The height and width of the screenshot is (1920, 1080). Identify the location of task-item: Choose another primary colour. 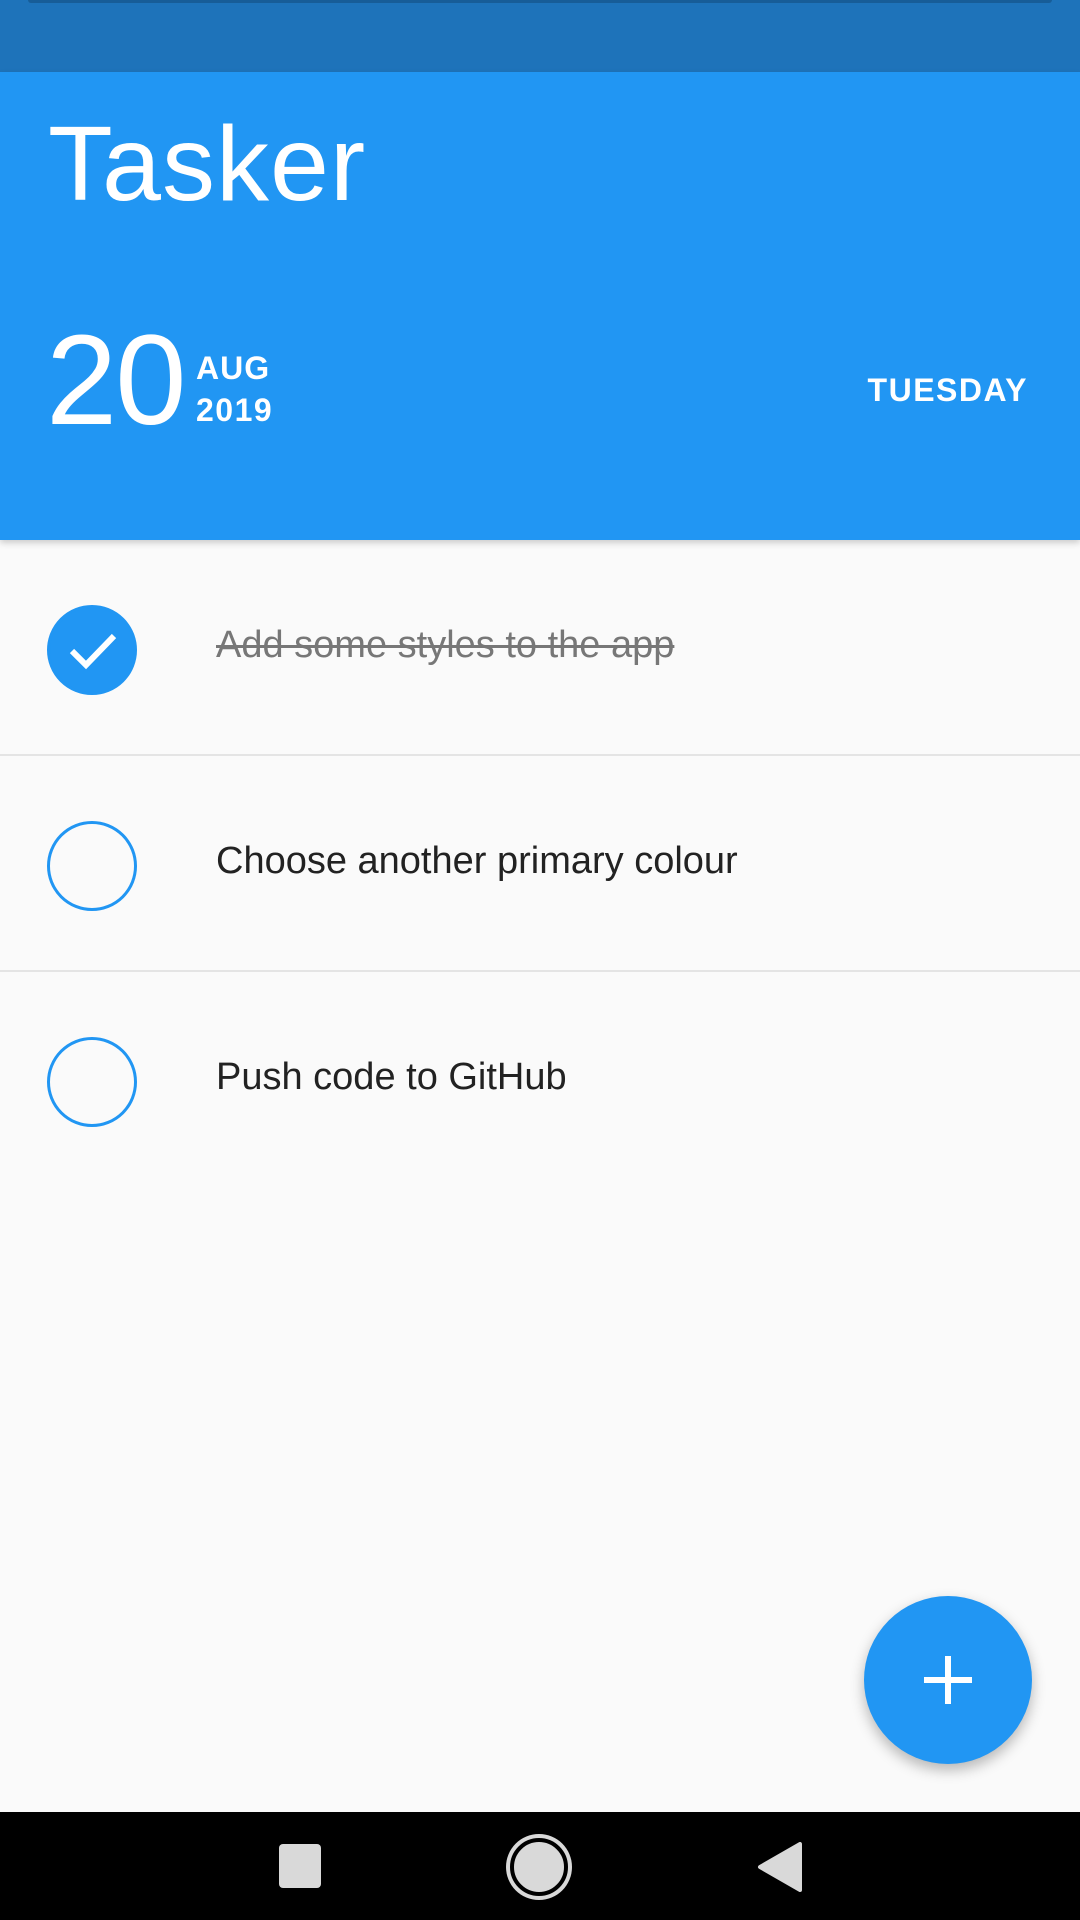
(540, 864).